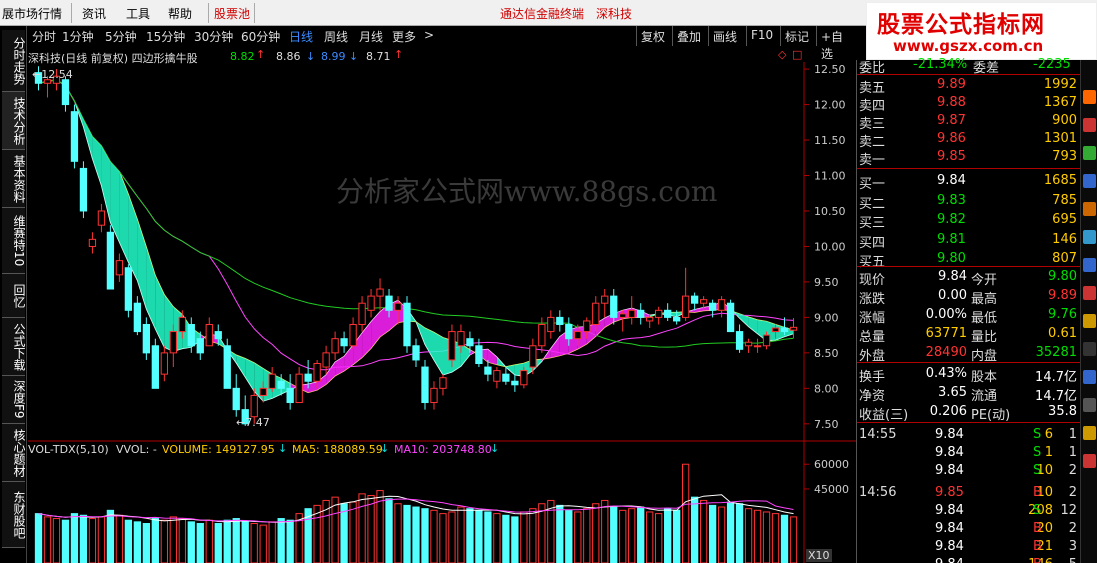  What do you see at coordinates (94, 13) in the screenshot?
I see `menu-news: 资讯` at bounding box center [94, 13].